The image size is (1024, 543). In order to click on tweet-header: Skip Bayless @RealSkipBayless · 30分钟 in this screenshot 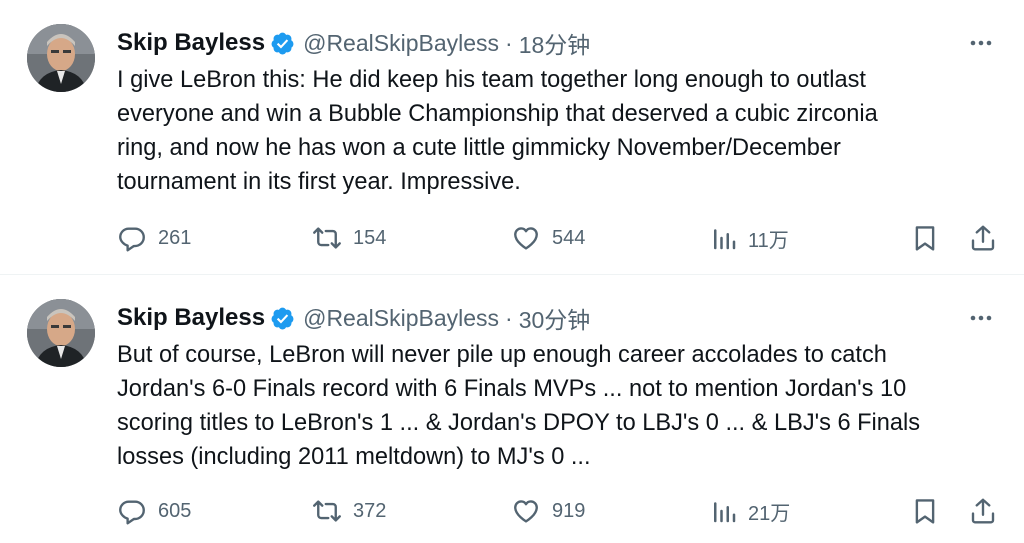, I will do `click(353, 318)`.